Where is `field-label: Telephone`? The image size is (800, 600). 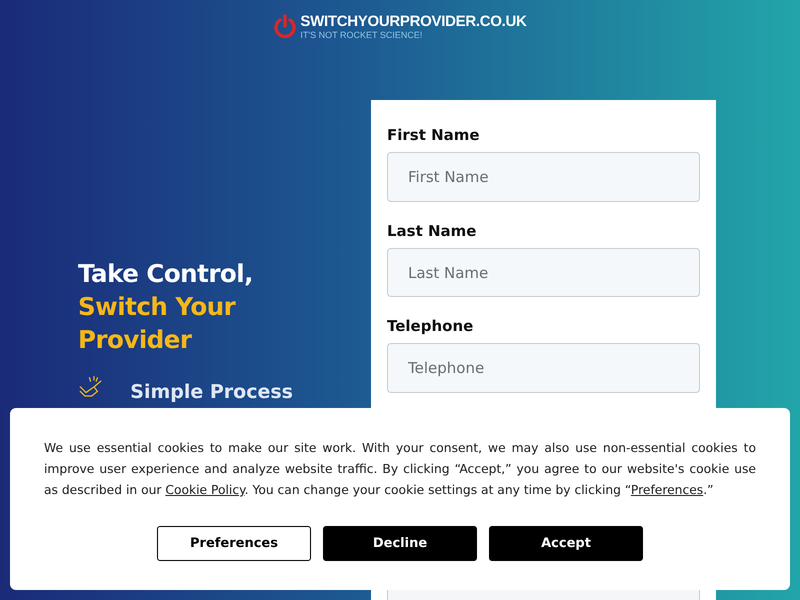 field-label: Telephone is located at coordinates (430, 326).